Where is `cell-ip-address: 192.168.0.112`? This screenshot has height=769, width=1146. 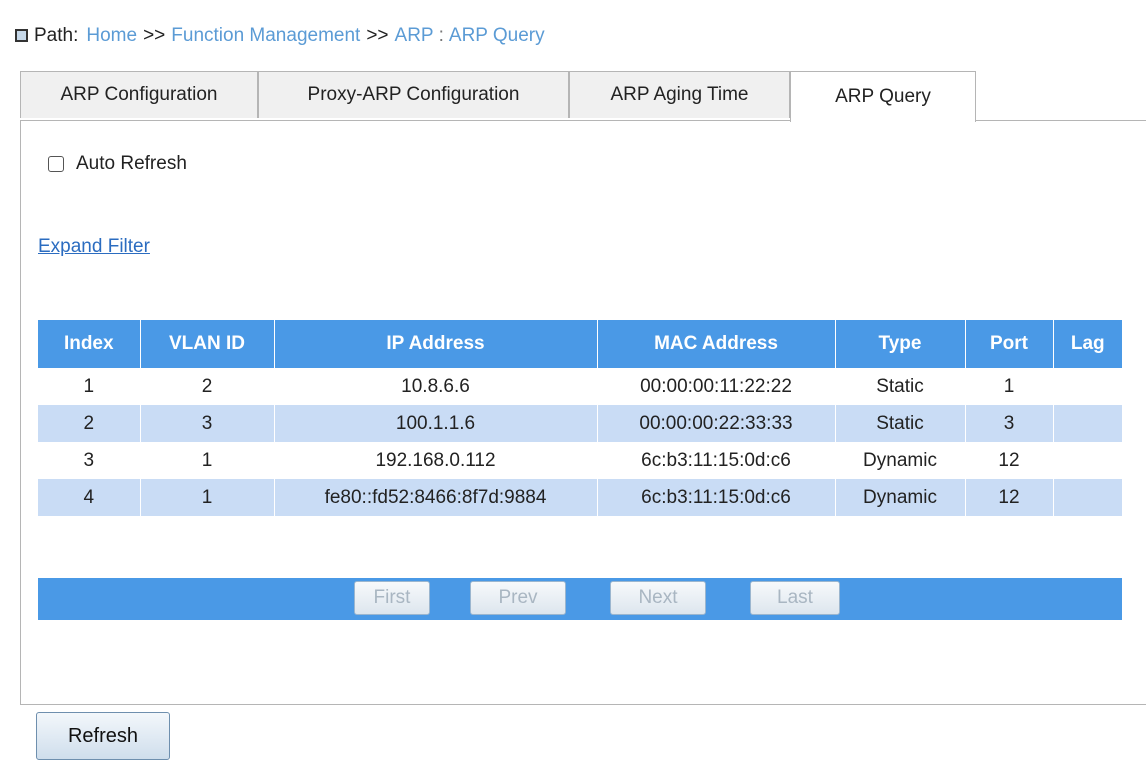 cell-ip-address: 192.168.0.112 is located at coordinates (435, 460).